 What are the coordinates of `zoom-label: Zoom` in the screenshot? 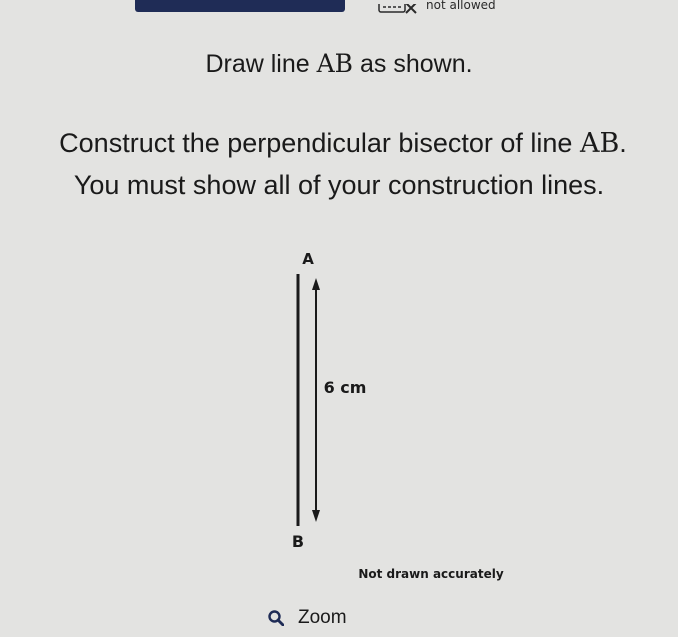 It's located at (322, 617).